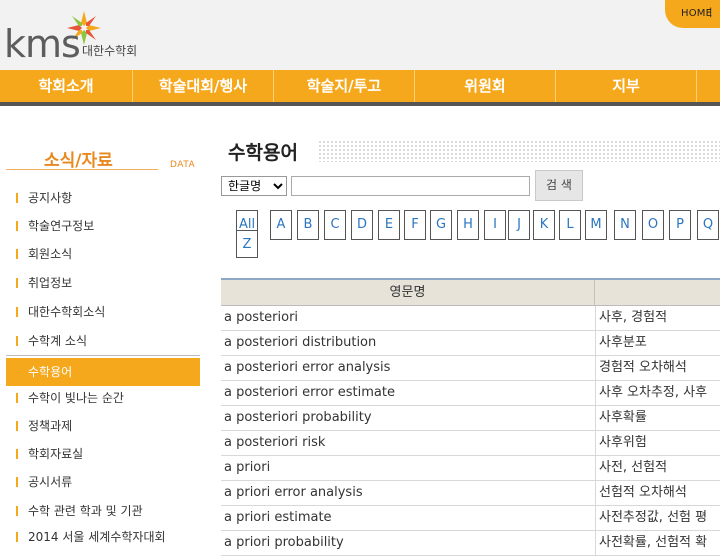 This screenshot has width=720, height=556. What do you see at coordinates (468, 225) in the screenshot?
I see `letter-filter-h: H` at bounding box center [468, 225].